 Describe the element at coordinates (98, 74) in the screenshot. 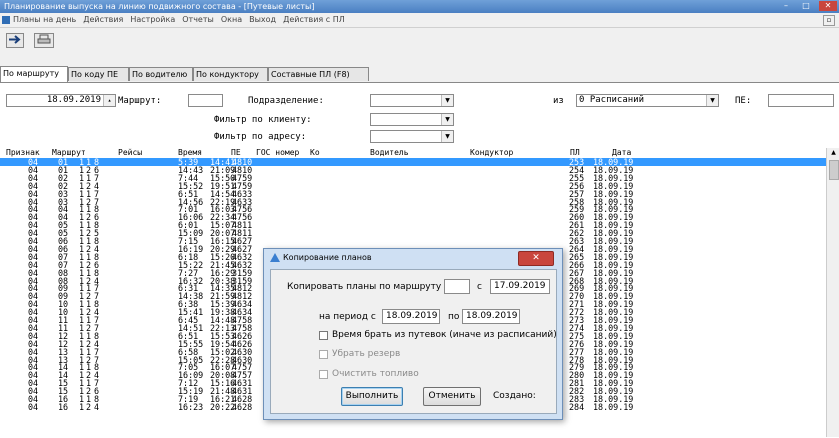

I see `tab-by-pe-code: По коду ПЕ` at that location.